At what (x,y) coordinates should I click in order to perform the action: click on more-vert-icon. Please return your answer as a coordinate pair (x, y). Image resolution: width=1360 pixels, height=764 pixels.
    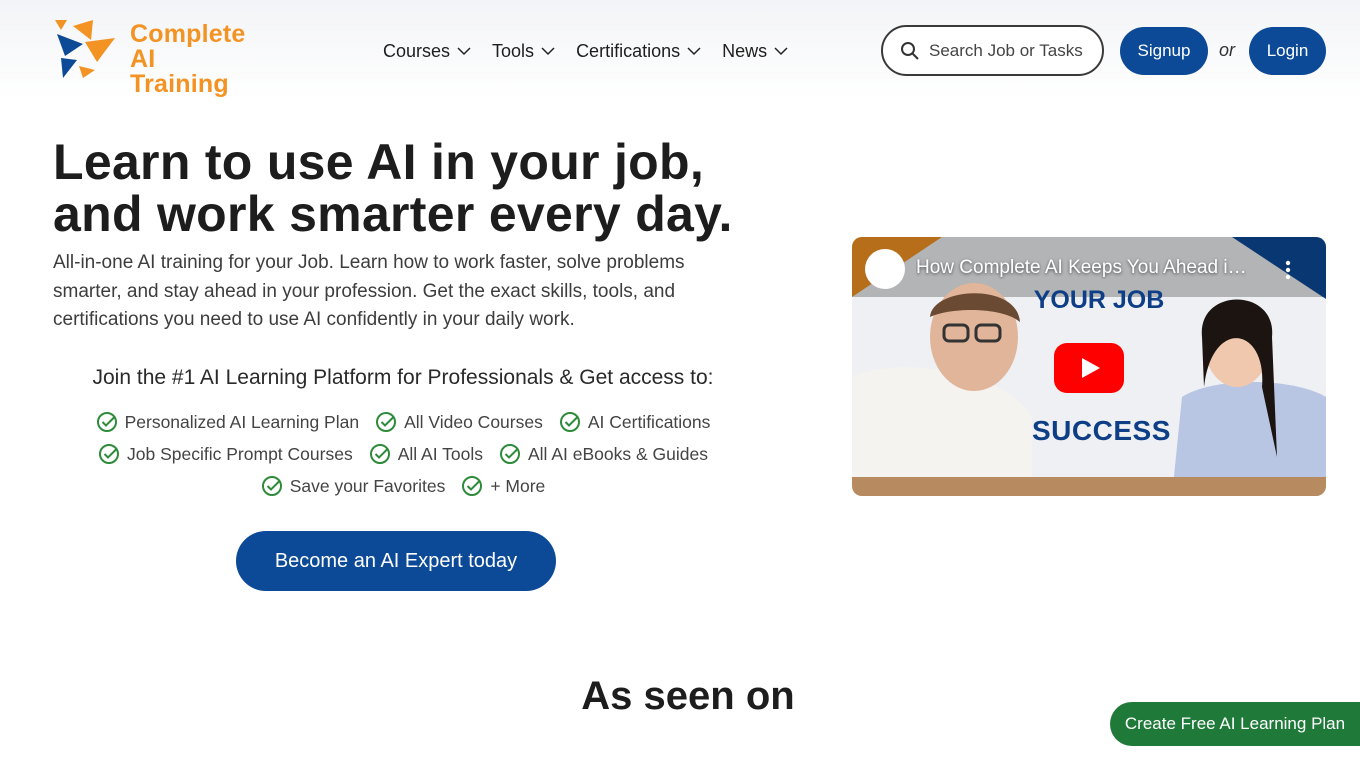
    Looking at the image, I should click on (1288, 270).